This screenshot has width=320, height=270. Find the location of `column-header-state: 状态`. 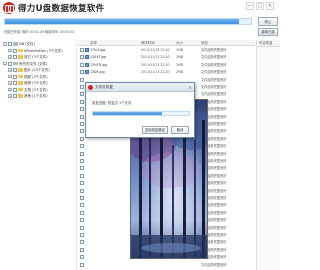

column-header-state: 状态 is located at coordinates (204, 43).